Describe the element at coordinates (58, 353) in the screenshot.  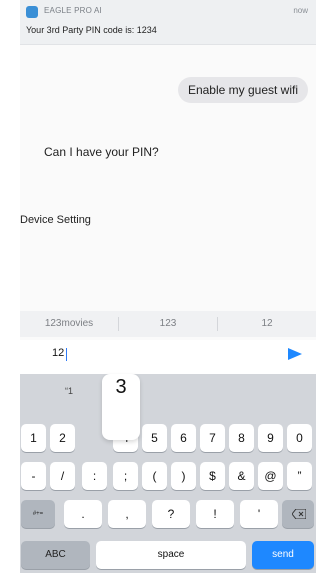
I see `message-input: 12` at that location.